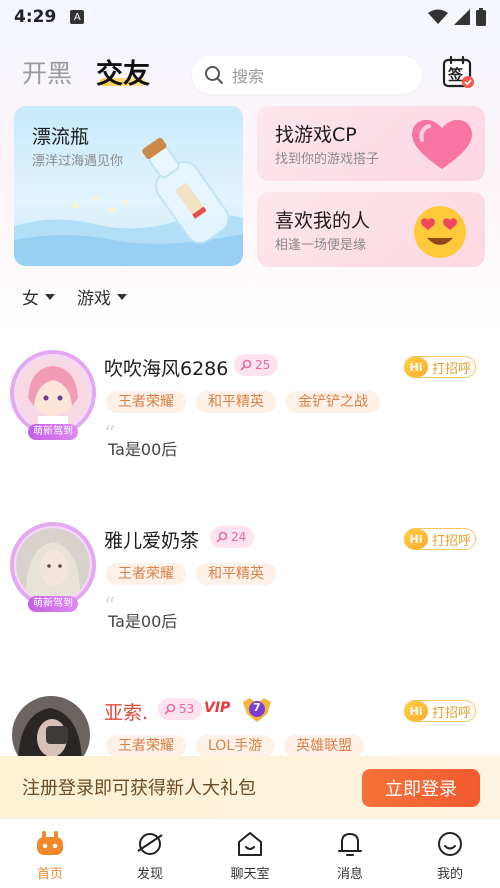 This screenshot has height=888, width=500. Describe the element at coordinates (456, 75) in the screenshot. I see `checkin-label: 签` at that location.